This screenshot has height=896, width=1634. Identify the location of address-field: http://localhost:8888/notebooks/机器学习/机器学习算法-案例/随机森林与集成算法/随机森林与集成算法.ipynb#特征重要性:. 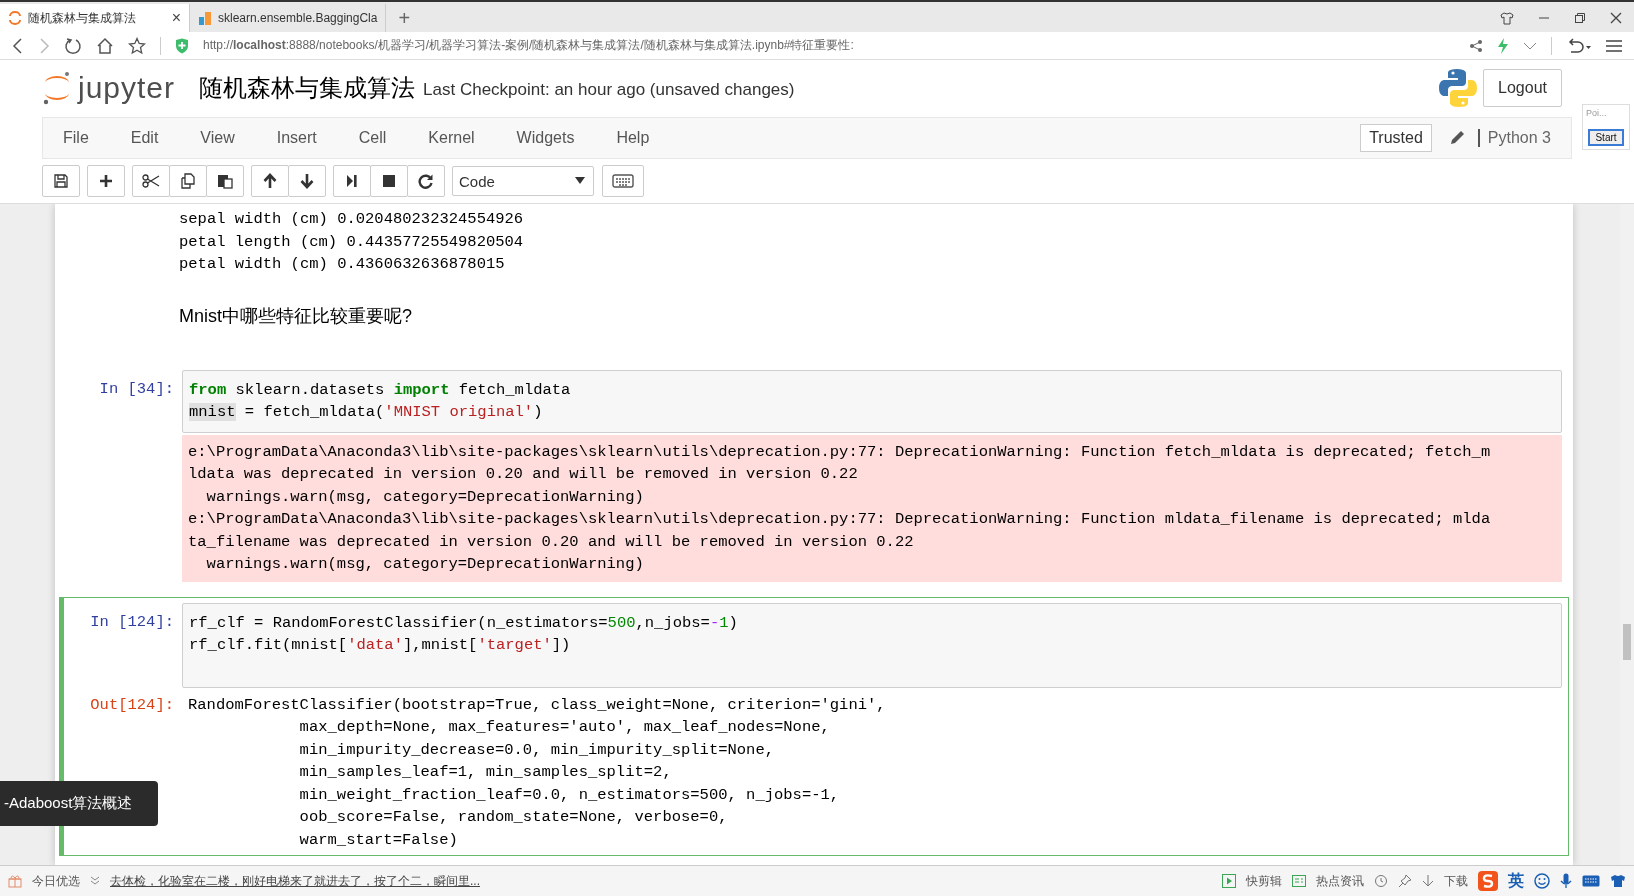
(829, 45).